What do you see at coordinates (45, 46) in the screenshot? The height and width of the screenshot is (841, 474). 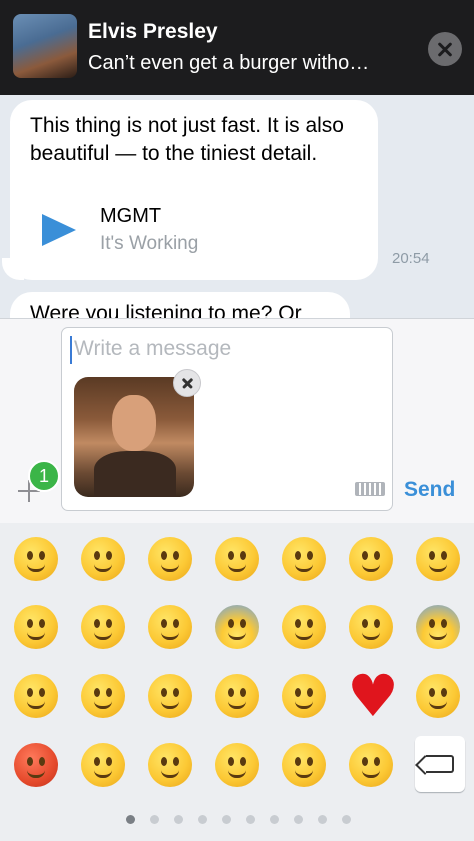 I see `sender-avatar` at bounding box center [45, 46].